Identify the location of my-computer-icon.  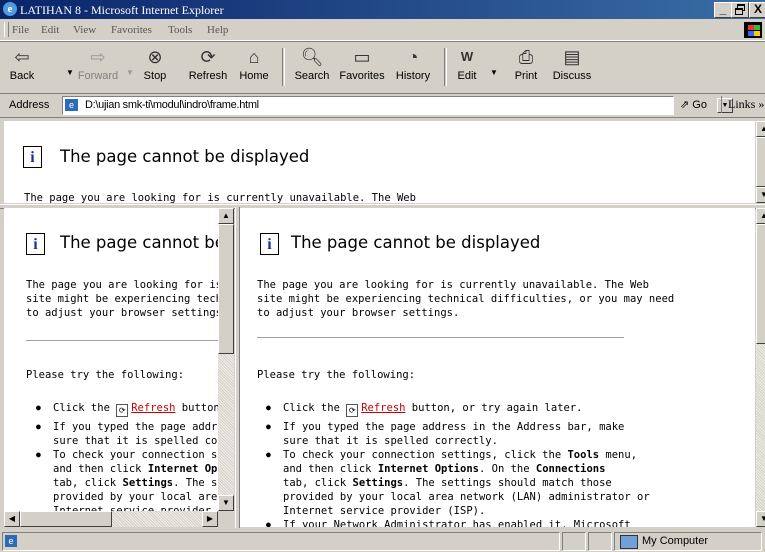
(629, 542).